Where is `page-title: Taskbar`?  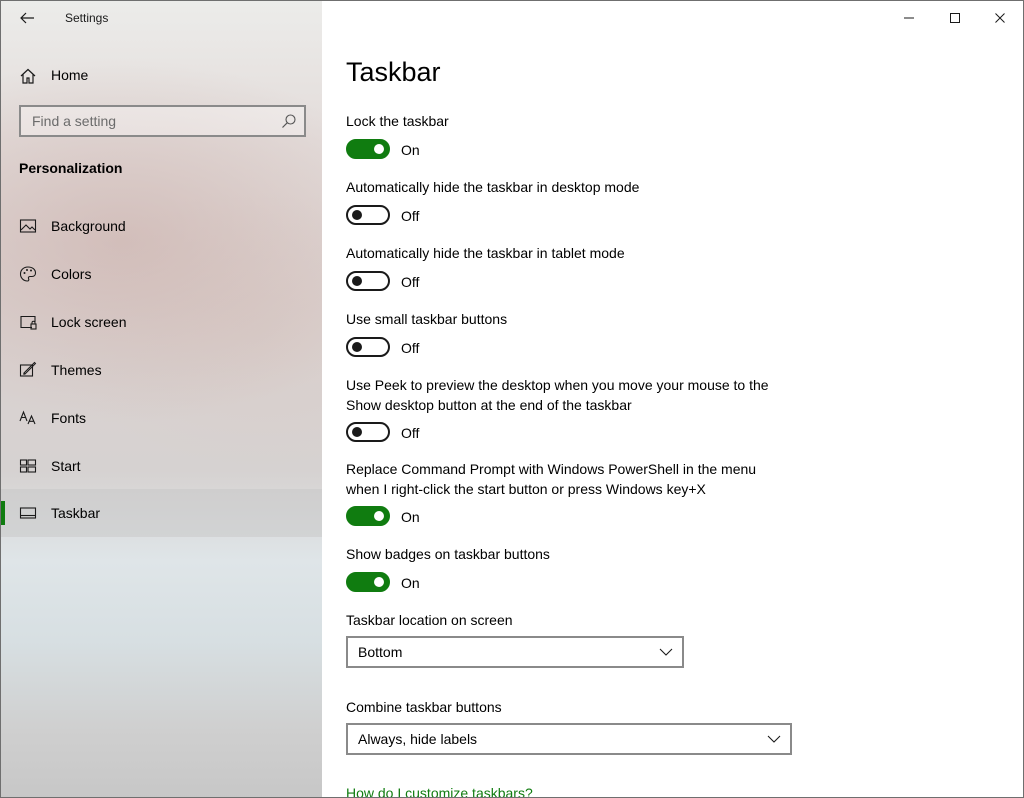 page-title: Taskbar is located at coordinates (393, 72).